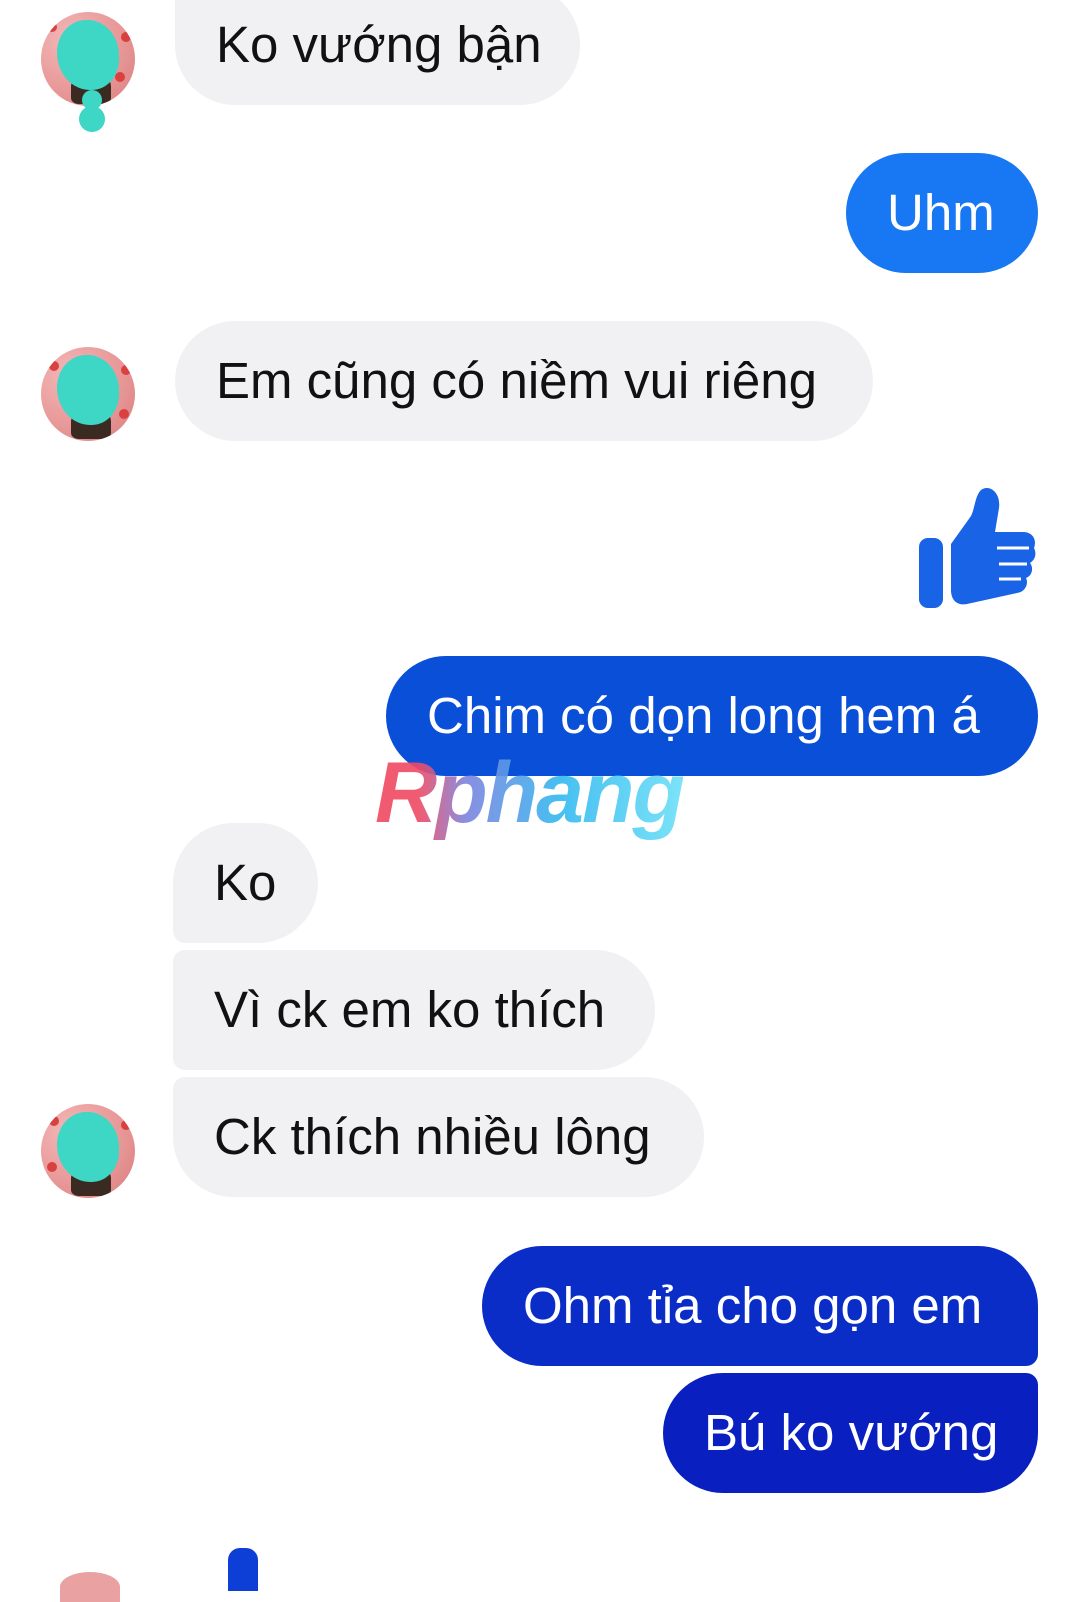 Image resolution: width=1080 pixels, height=1602 pixels. What do you see at coordinates (524, 381) in the screenshot?
I see `received-message-bubble: Em cũng có niềm vui riêng` at bounding box center [524, 381].